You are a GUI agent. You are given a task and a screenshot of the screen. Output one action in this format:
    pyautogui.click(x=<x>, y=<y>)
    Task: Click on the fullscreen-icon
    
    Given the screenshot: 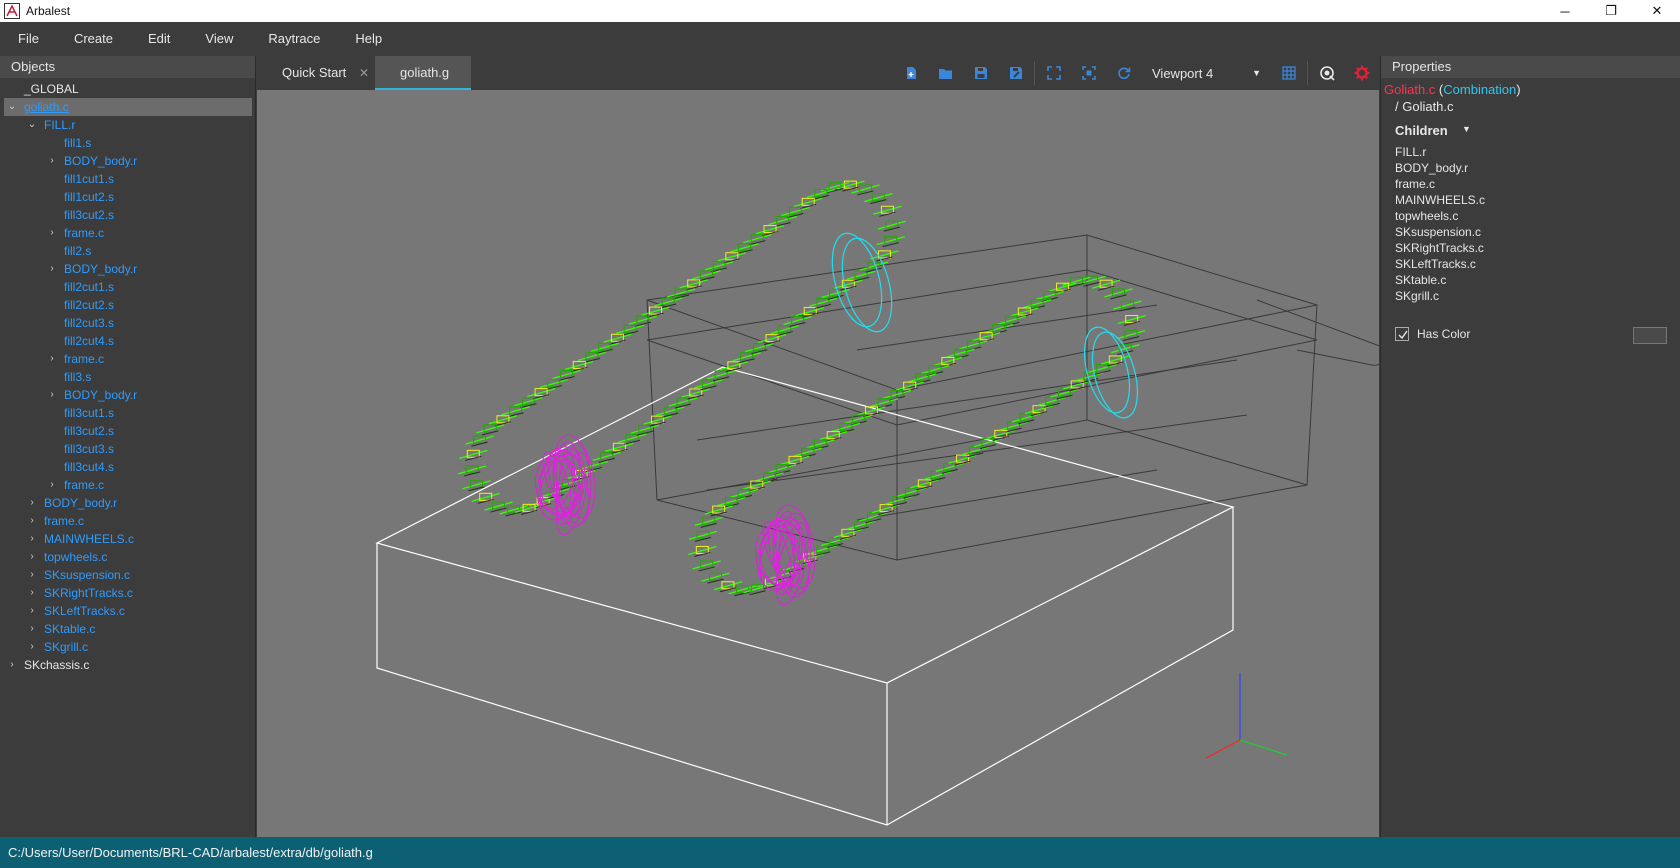 What is the action you would take?
    pyautogui.click(x=1053, y=73)
    